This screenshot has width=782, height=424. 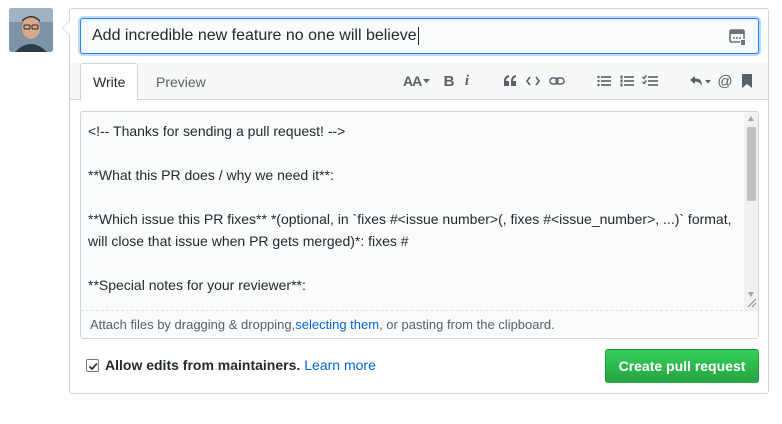 I want to click on bookmark-icon, so click(x=747, y=81).